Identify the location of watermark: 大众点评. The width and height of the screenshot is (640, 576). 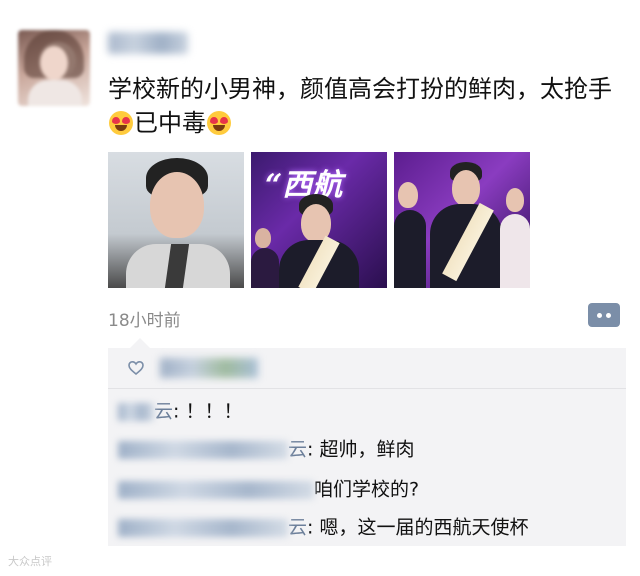
(30, 561).